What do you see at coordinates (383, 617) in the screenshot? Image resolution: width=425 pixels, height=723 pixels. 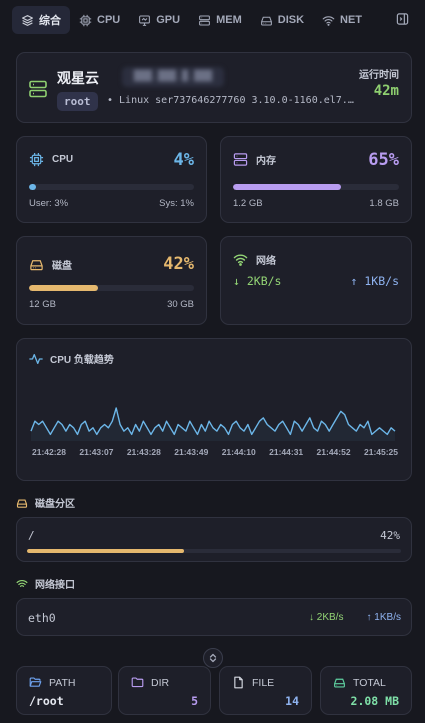 I see `interface-upload: ↑ 1KB/s` at bounding box center [383, 617].